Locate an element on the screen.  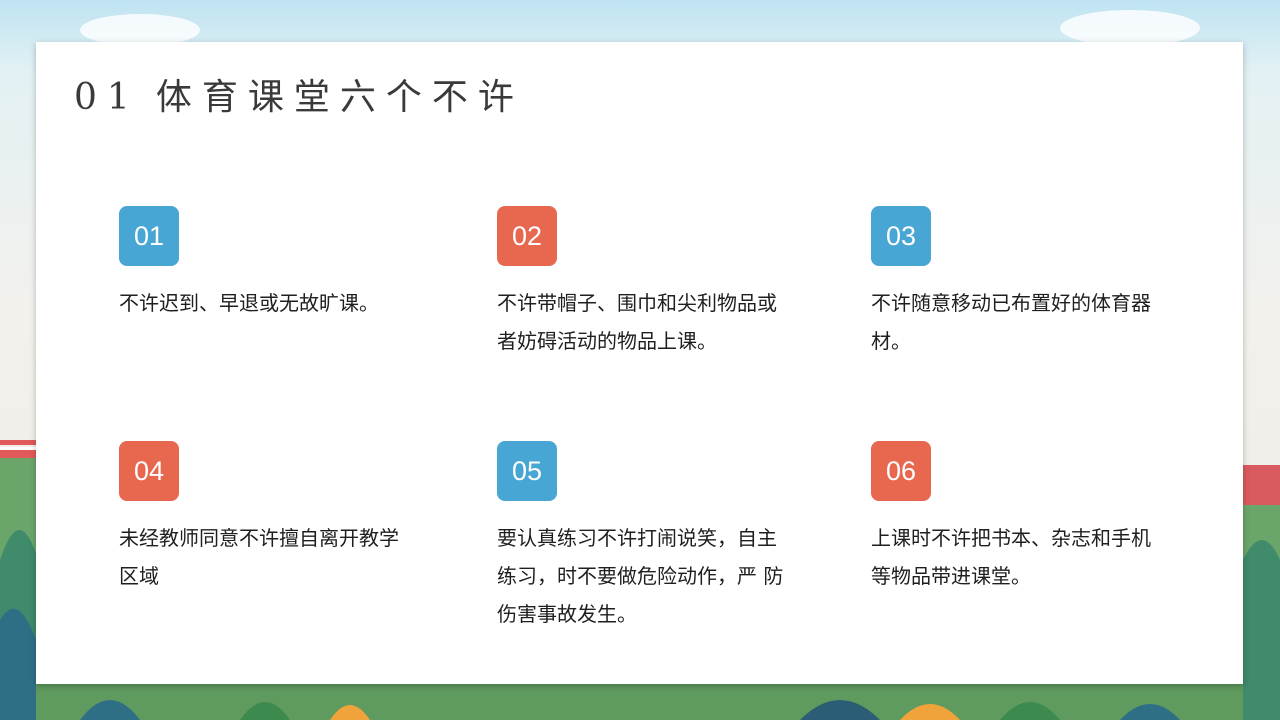
rule-text: 不许随意移动已布置好的体育器材。 is located at coordinates (1011, 322).